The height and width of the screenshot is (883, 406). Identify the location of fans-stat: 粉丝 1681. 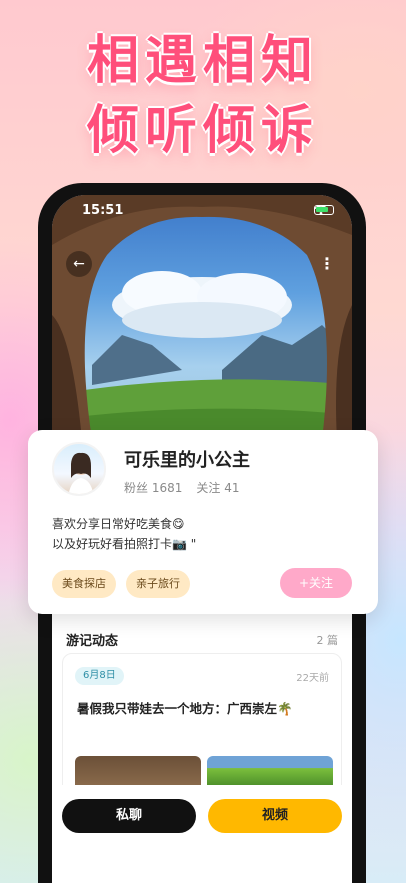
(153, 487).